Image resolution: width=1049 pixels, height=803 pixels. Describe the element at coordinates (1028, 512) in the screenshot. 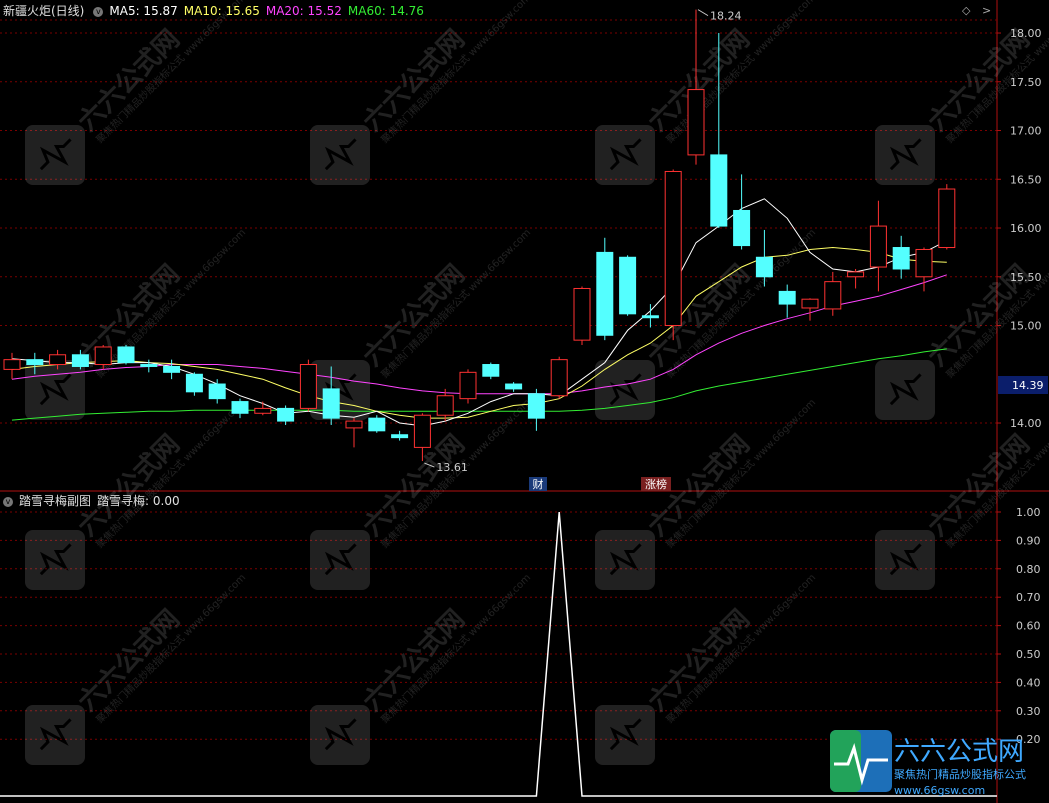

I see `sub-axis-label: 1.00` at that location.